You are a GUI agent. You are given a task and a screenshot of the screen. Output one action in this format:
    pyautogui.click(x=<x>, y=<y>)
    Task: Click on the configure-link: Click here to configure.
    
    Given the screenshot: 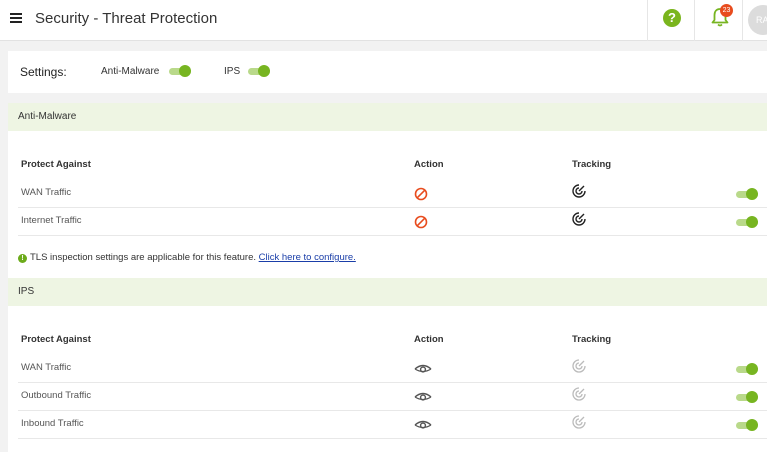 What is the action you would take?
    pyautogui.click(x=307, y=257)
    